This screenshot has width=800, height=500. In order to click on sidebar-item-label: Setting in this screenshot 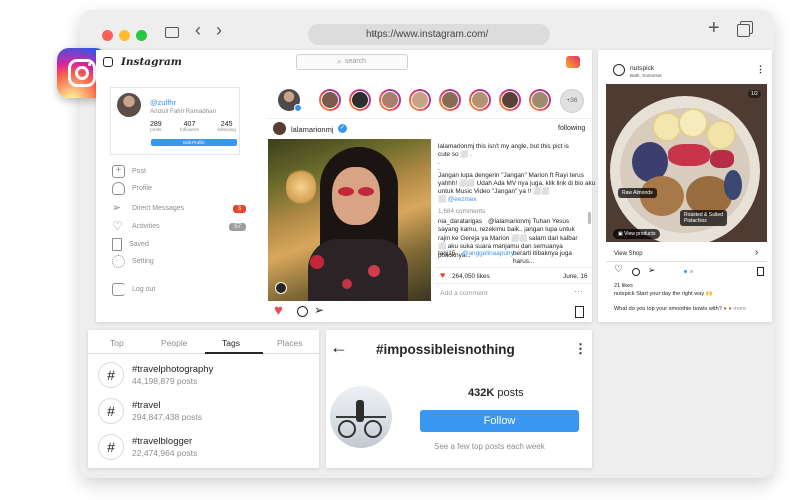, I will do `click(143, 261)`.